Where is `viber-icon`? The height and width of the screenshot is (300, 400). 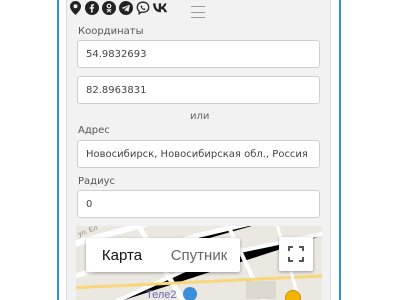 viber-icon is located at coordinates (143, 8).